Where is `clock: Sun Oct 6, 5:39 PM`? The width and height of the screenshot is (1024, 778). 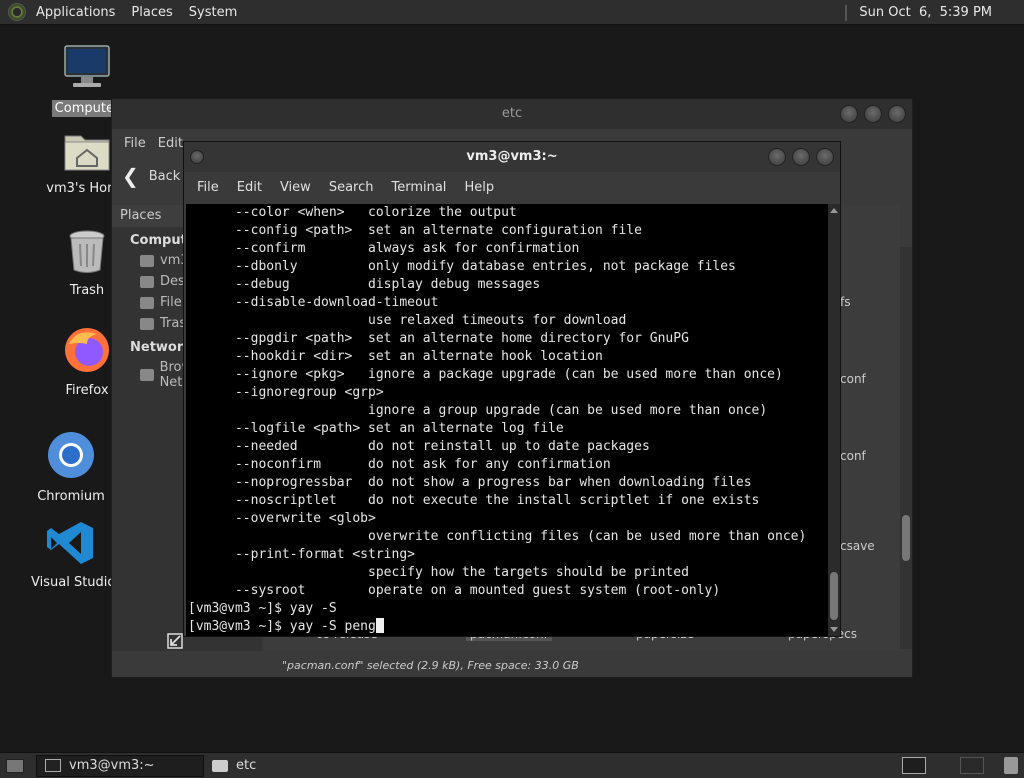
clock: Sun Oct 6, 5:39 PM is located at coordinates (939, 12).